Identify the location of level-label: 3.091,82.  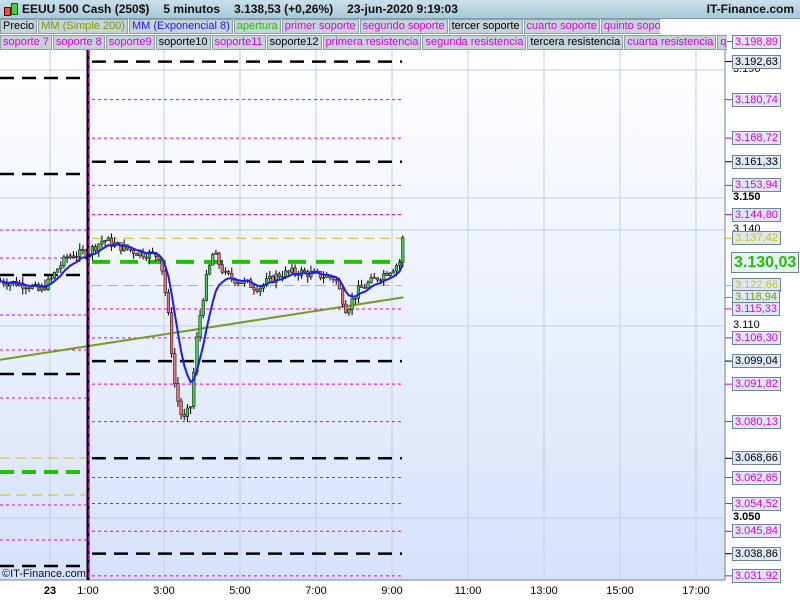
(756, 384).